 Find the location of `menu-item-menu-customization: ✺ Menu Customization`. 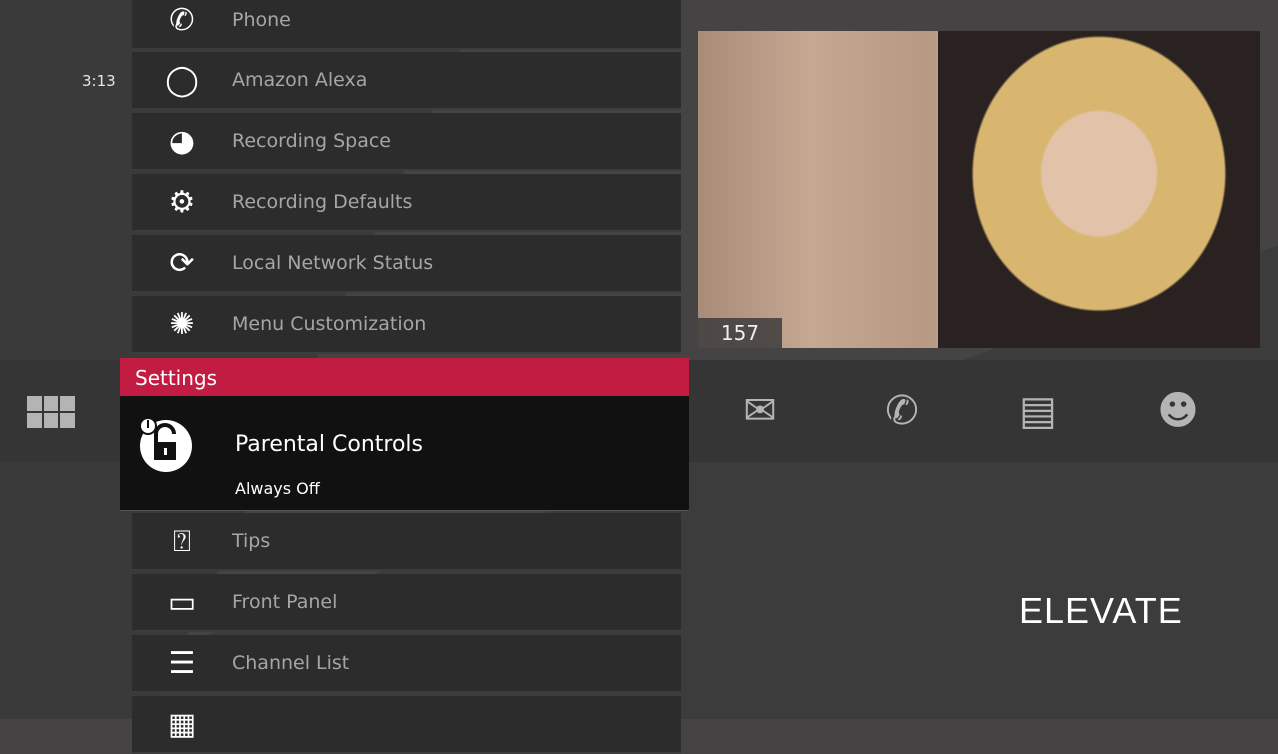

menu-item-menu-customization: ✺ Menu Customization is located at coordinates (406, 325).